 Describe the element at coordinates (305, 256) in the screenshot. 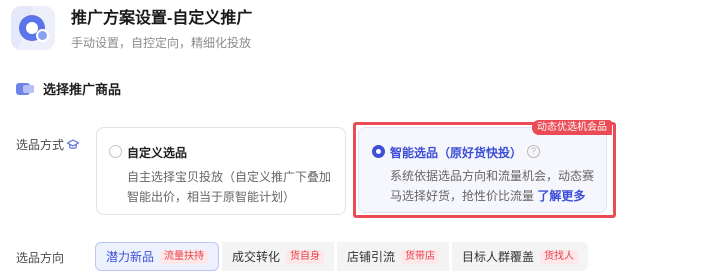

I see `tab-tag: 货自身` at that location.